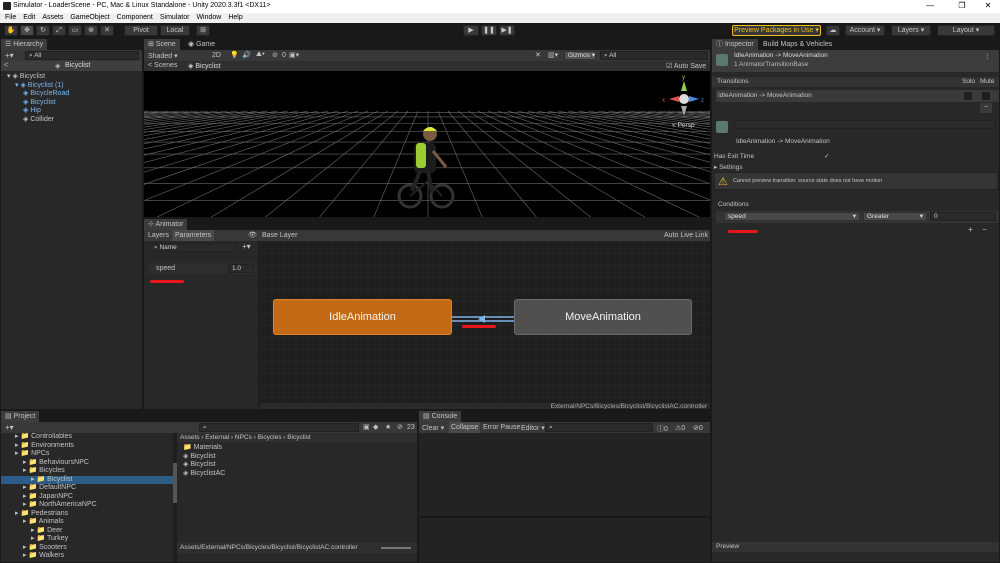  What do you see at coordinates (204, 474) in the screenshot?
I see `project-file-item: ◈ BicyclistAC` at bounding box center [204, 474].